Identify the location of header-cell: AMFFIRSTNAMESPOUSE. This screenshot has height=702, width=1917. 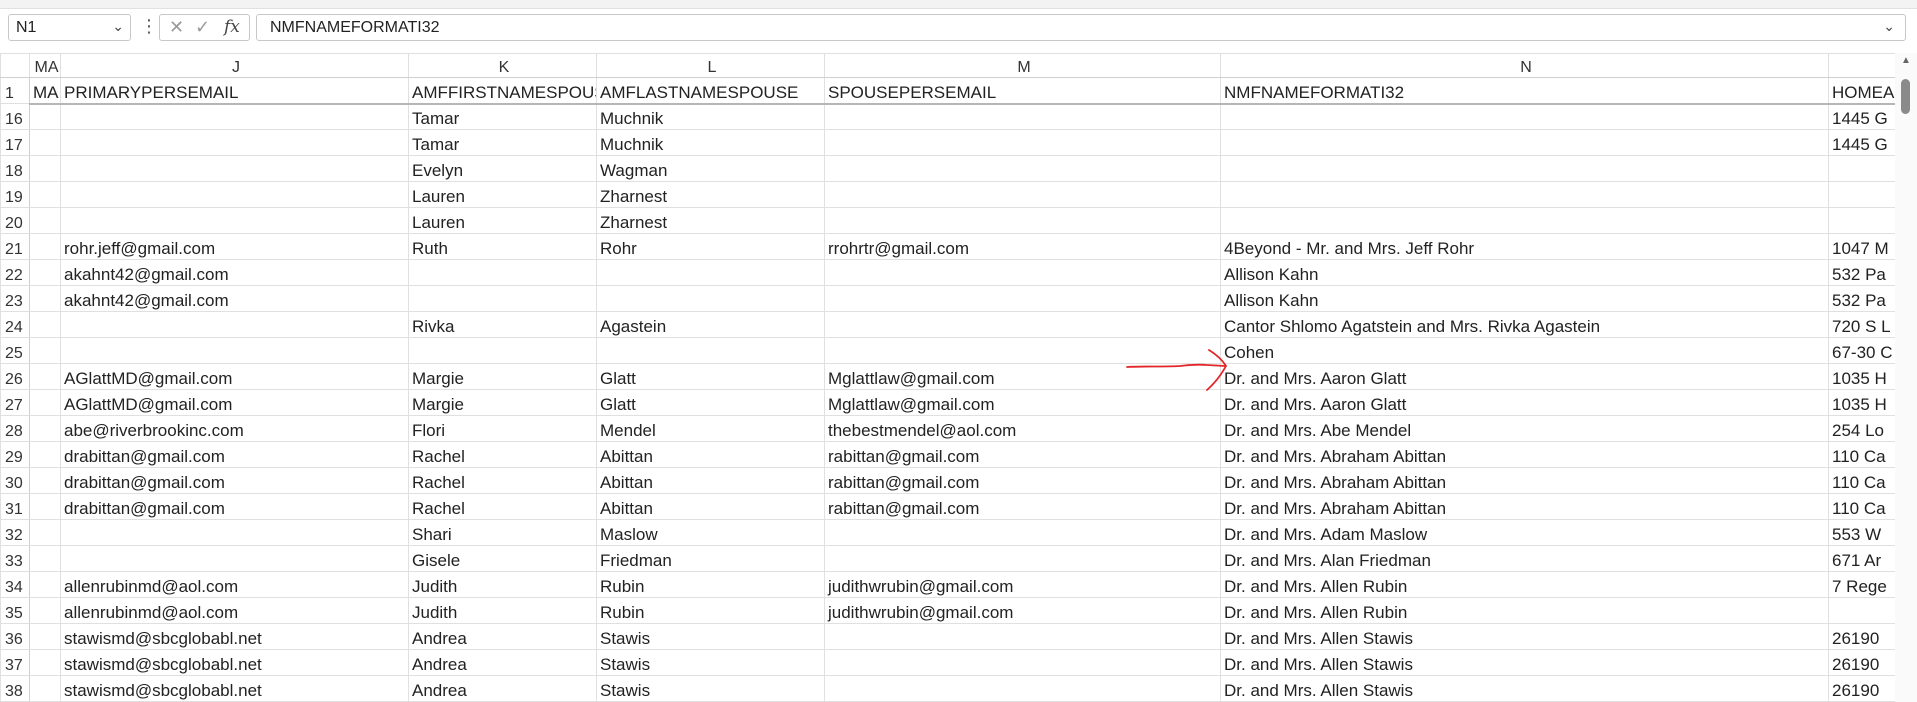
(502, 91).